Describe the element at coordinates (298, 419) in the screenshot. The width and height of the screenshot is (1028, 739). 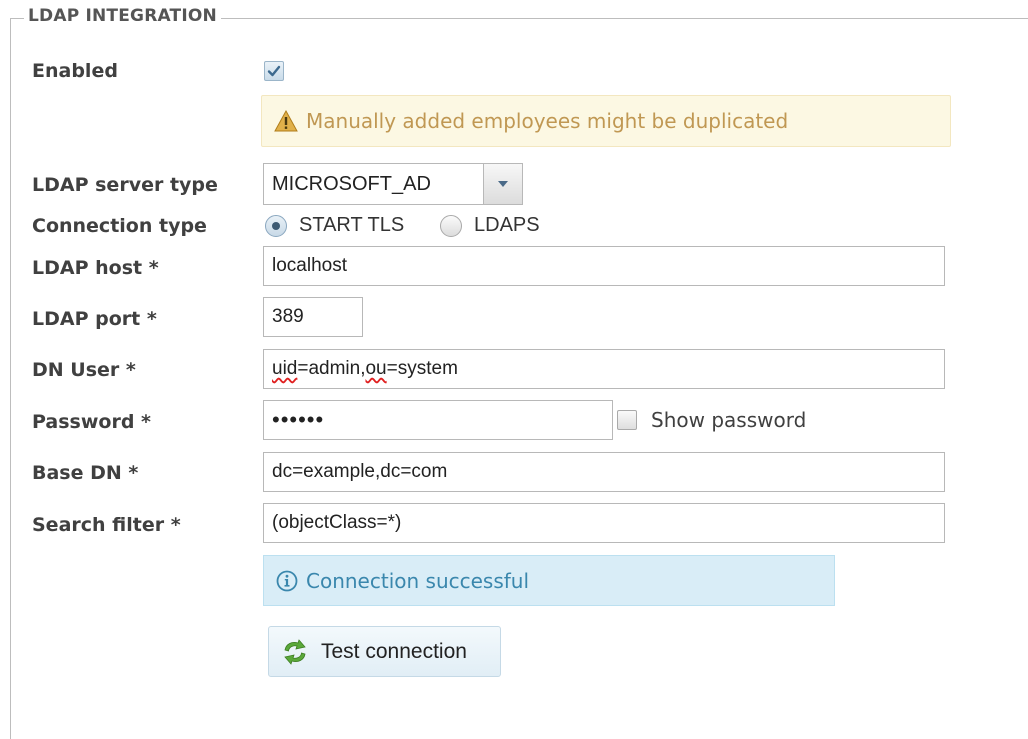
I see `password-value: ••••••` at that location.